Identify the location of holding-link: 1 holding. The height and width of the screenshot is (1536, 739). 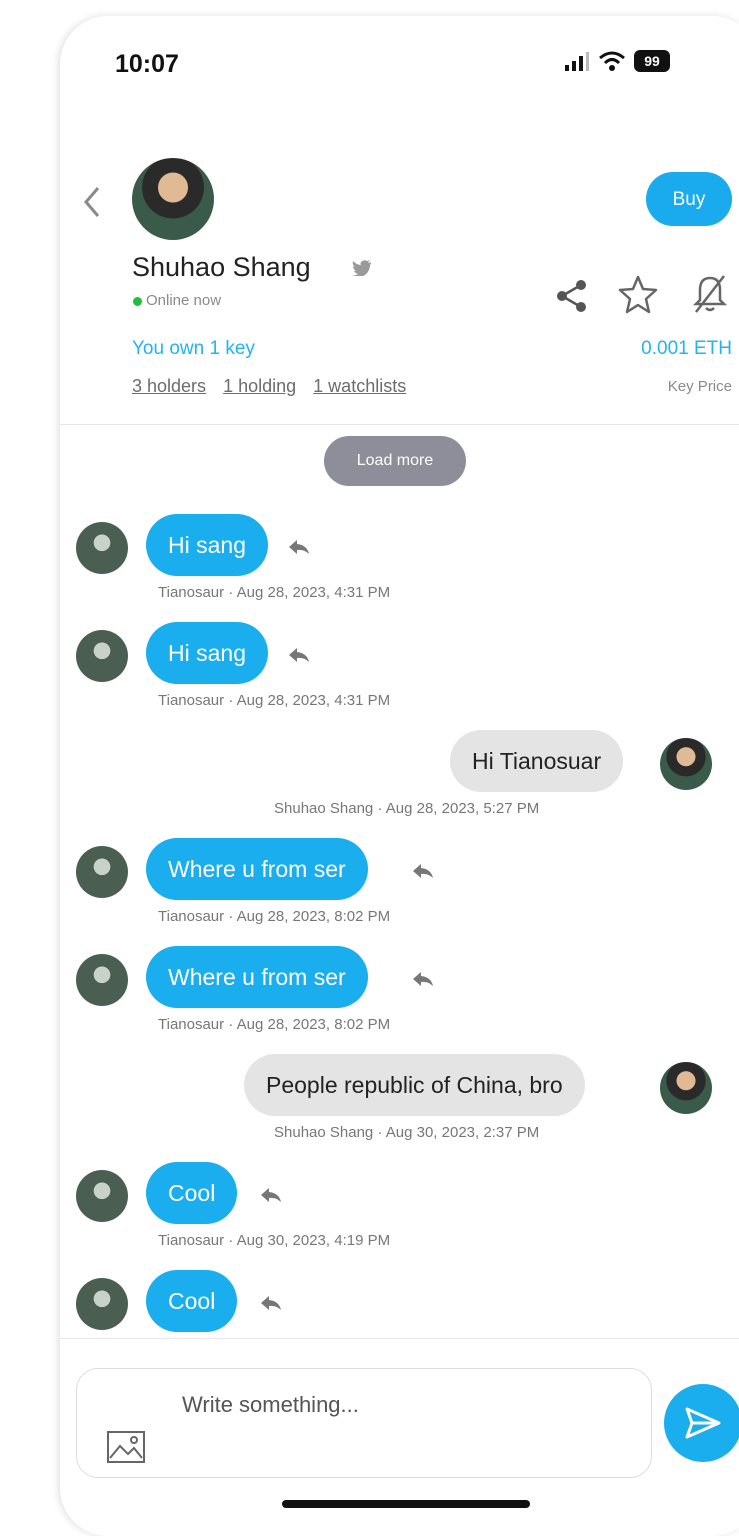
(259, 386).